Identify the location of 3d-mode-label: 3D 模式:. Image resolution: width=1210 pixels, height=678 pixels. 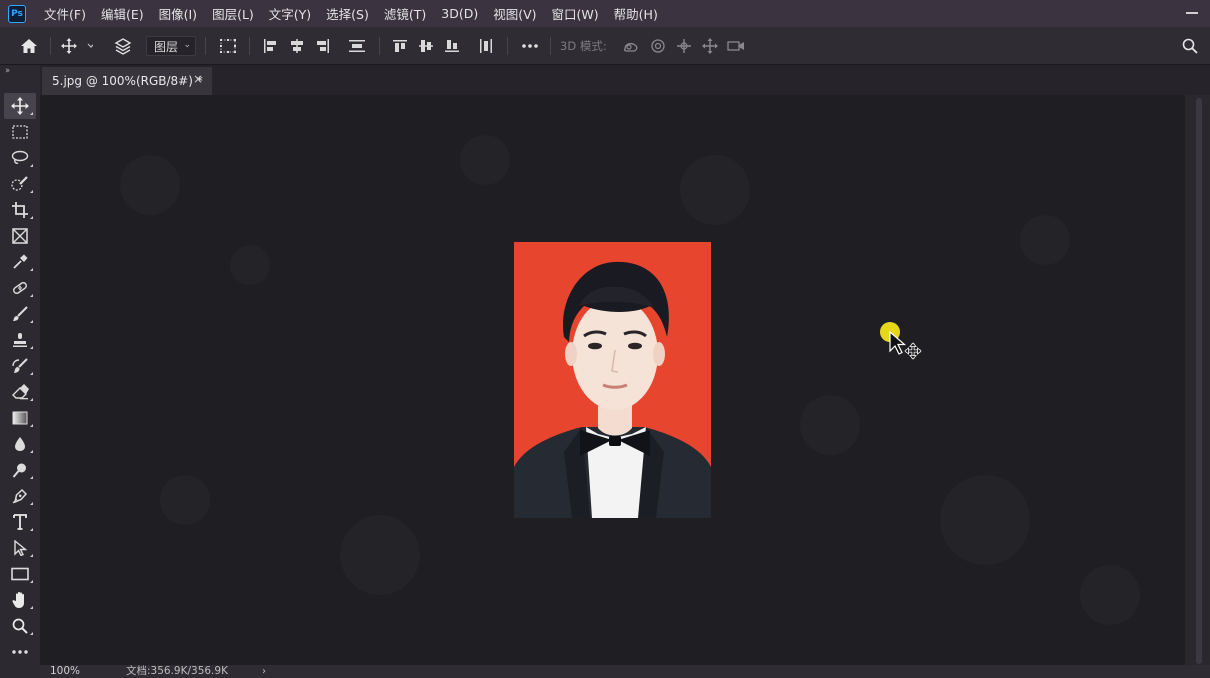
(583, 46).